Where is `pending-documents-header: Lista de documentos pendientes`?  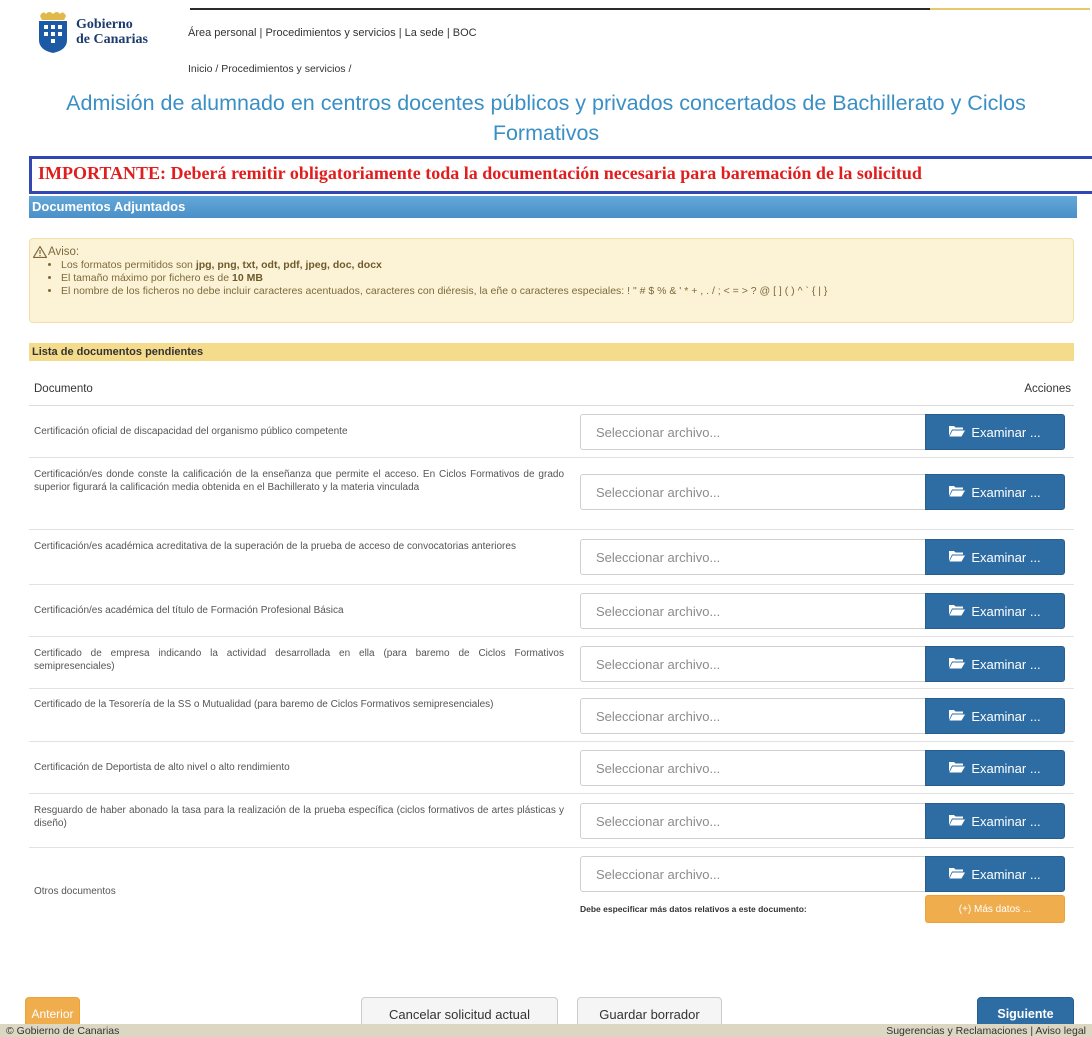 pending-documents-header: Lista de documentos pendientes is located at coordinates (551, 352).